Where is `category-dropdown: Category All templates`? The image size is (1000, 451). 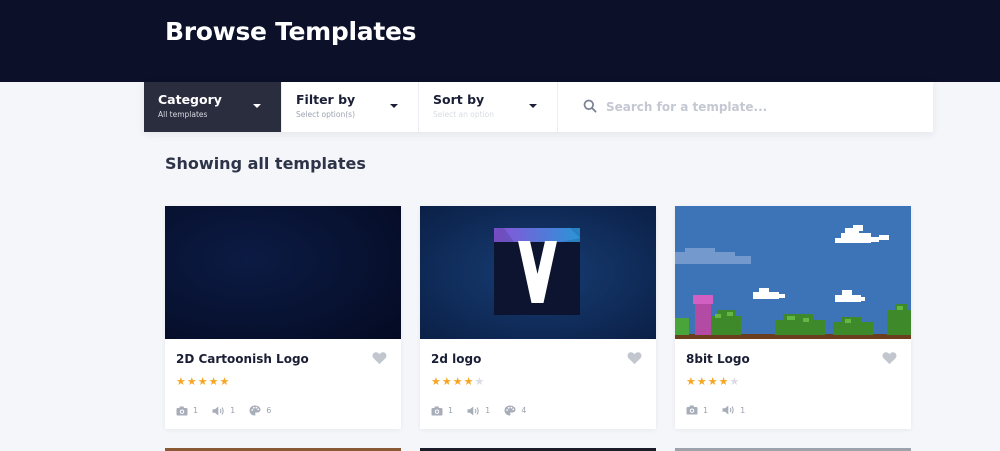 category-dropdown: Category All templates is located at coordinates (213, 107).